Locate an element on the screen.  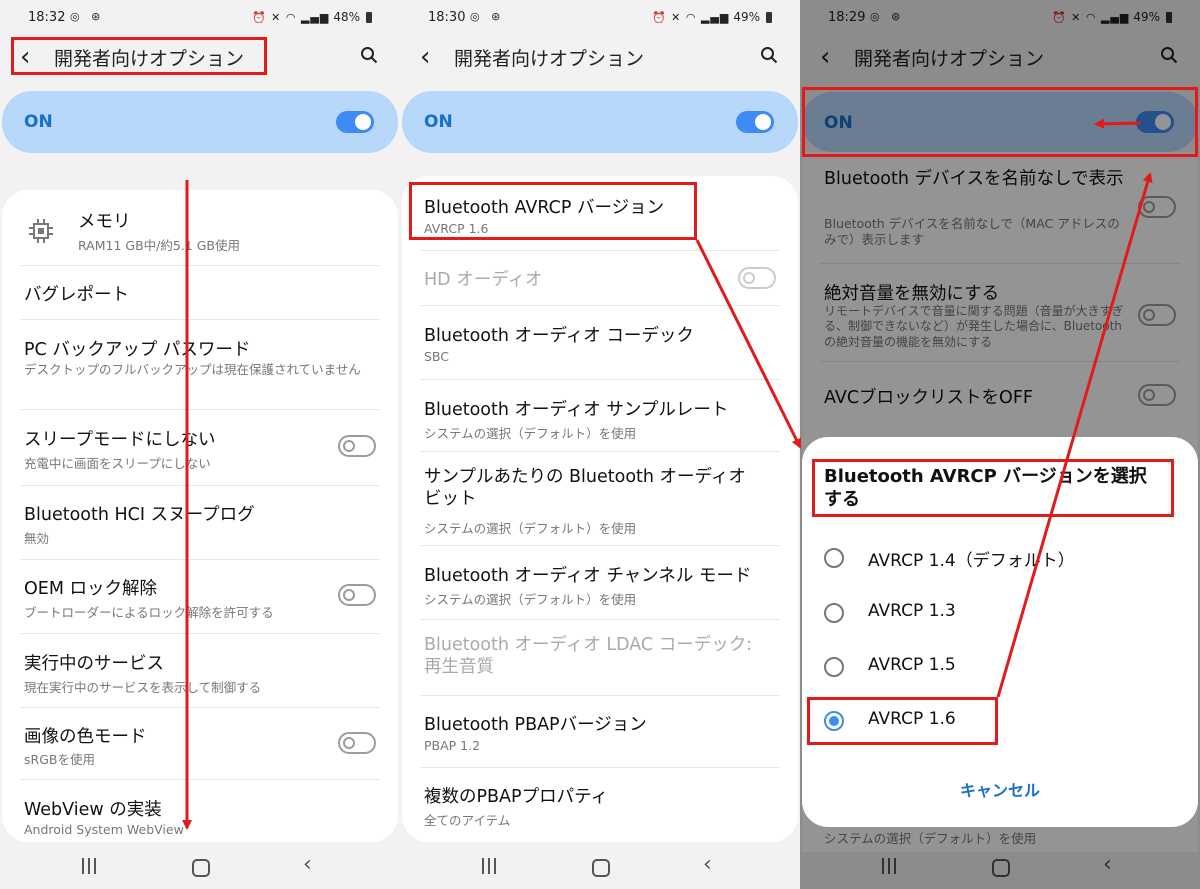
list-item-hd-audio: HD オーディオ is located at coordinates (600, 278).